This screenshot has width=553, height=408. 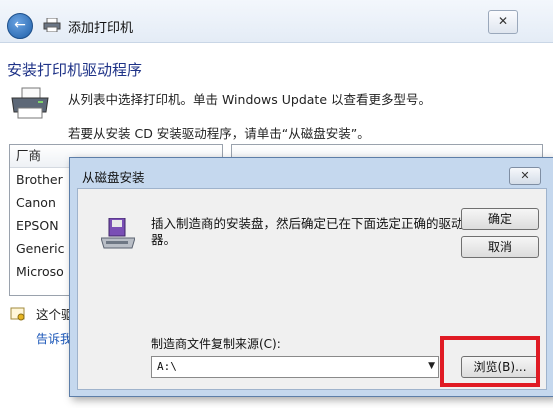 I want to click on instruction-text: 从列表中选择打印机。单击 Windows Update 以查看更多型号。, so click(x=249, y=99).